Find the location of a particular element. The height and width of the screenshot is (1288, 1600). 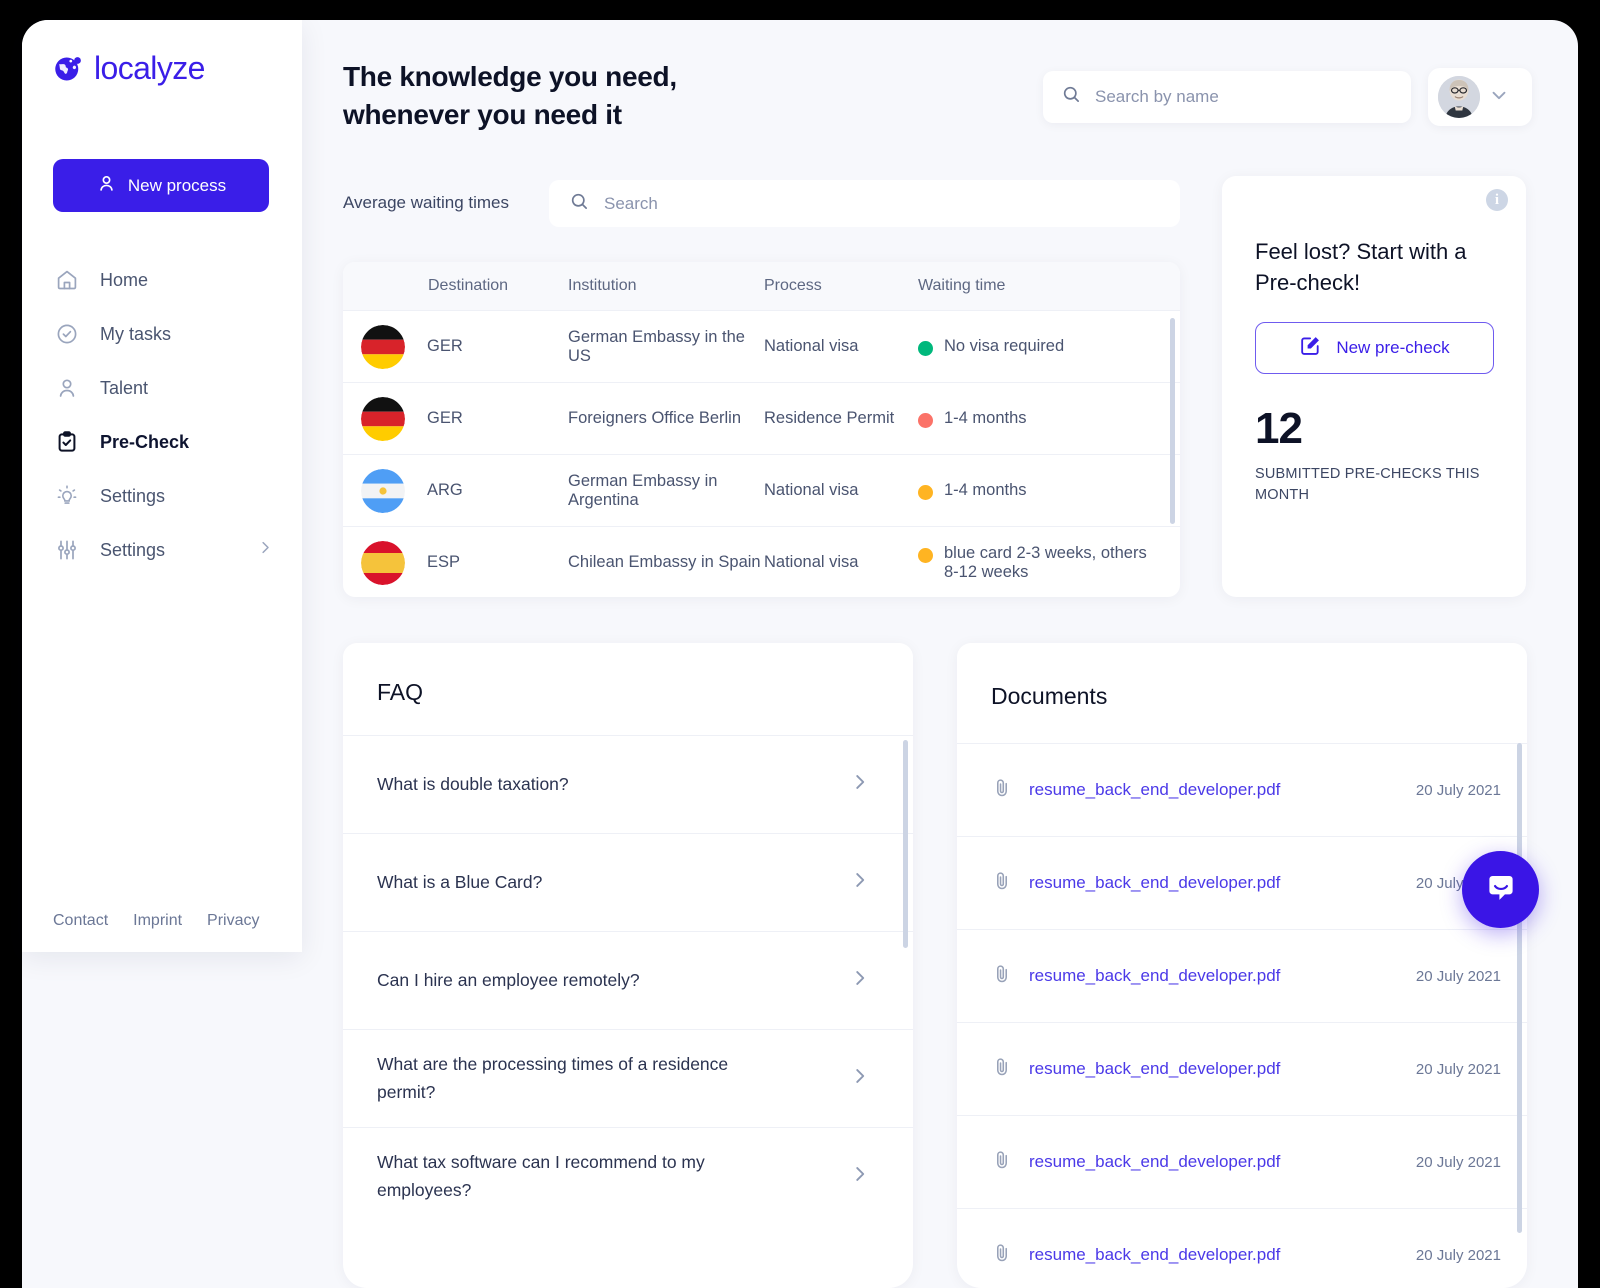

table-scrollbar is located at coordinates (1172, 421).